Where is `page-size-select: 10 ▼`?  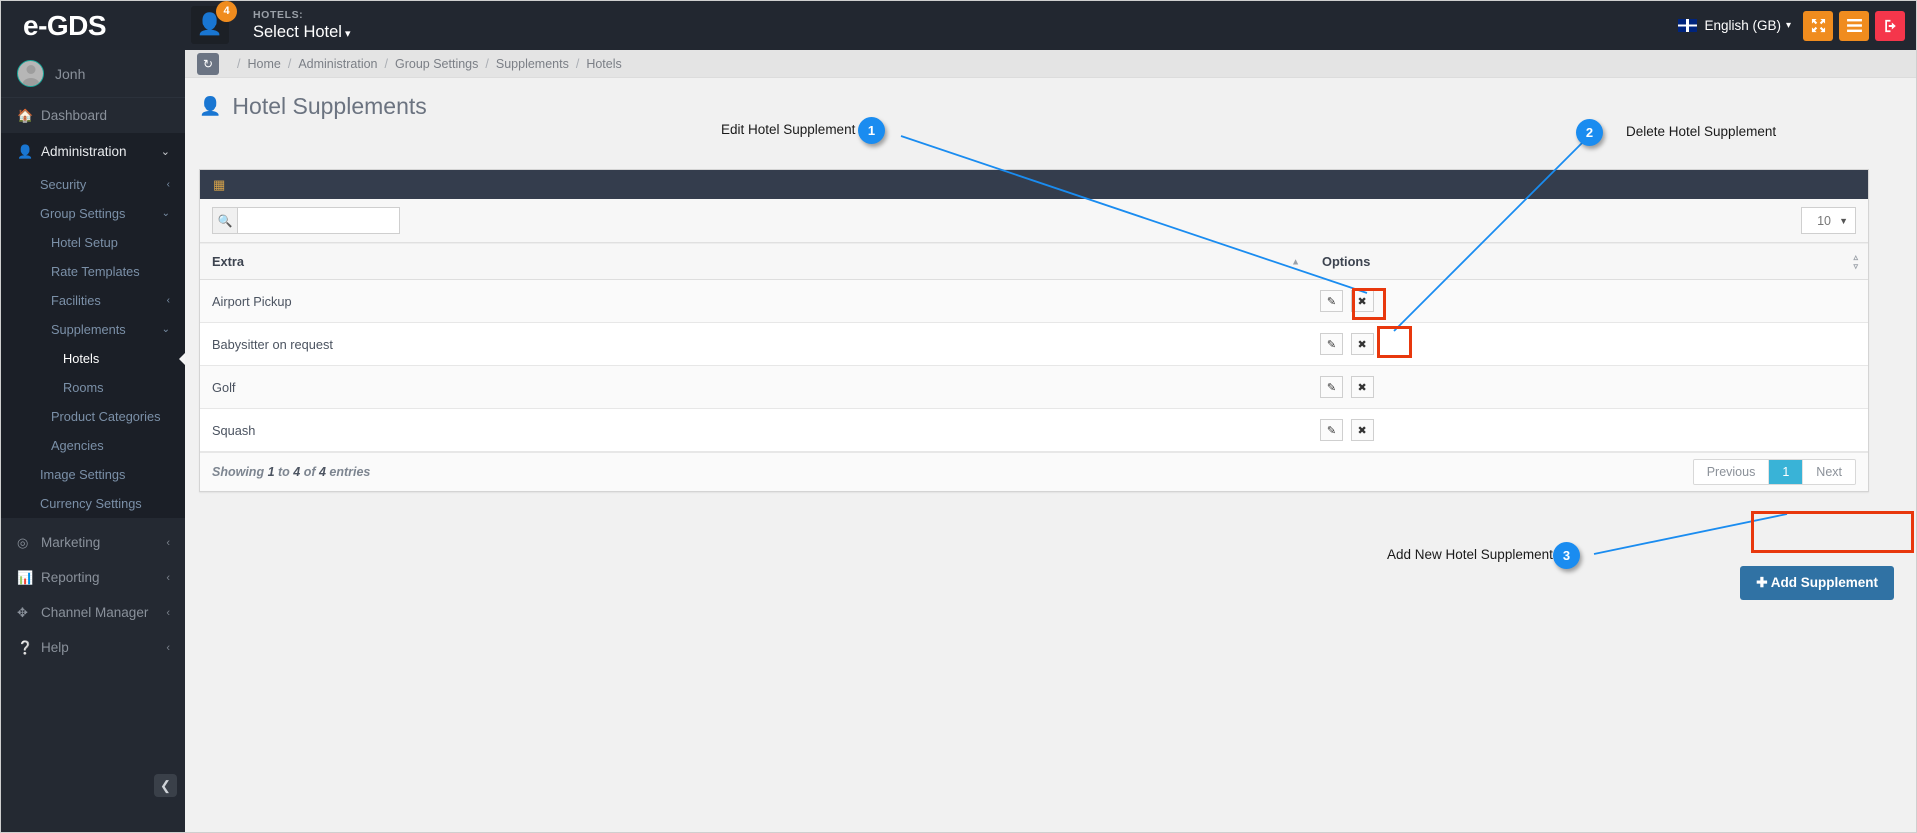
page-size-select: 10 ▼ is located at coordinates (1828, 220).